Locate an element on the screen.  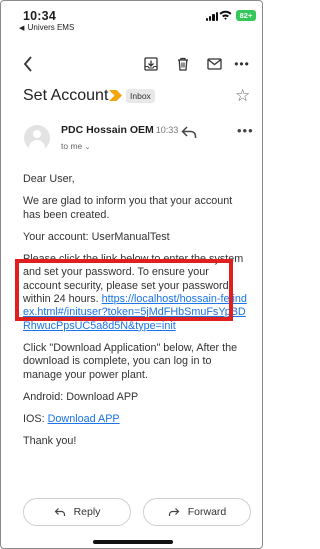
sender-line: PDC Hossain OEM 10:33 is located at coordinates (119, 130).